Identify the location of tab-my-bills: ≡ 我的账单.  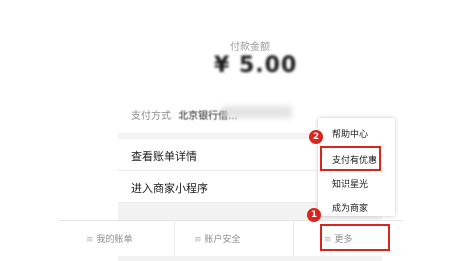
(109, 238).